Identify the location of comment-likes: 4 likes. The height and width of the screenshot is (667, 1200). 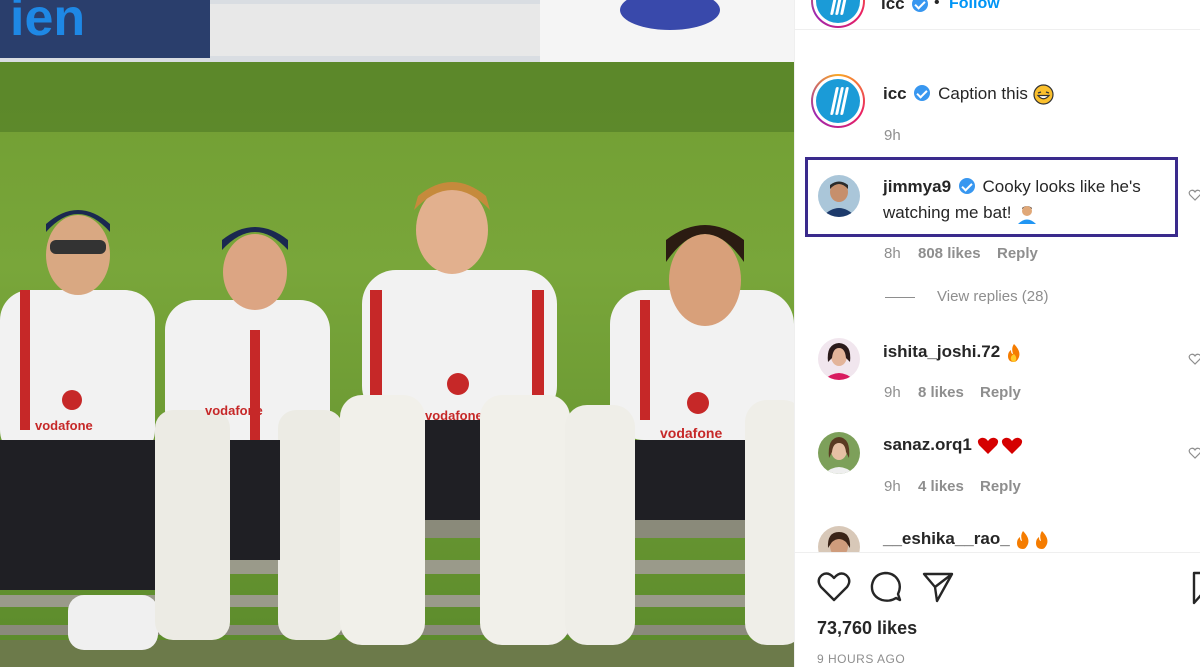
(941, 486).